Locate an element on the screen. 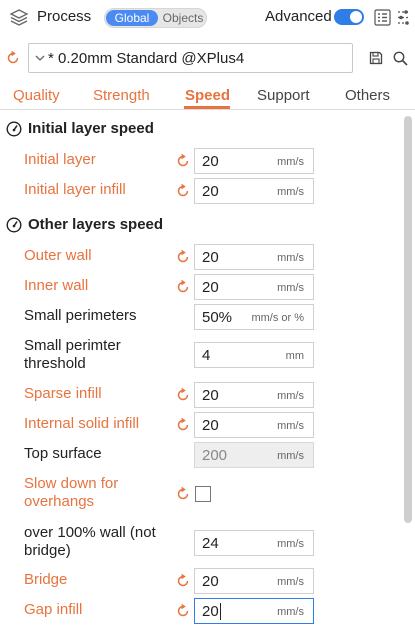  global-segment: Global is located at coordinates (132, 18).